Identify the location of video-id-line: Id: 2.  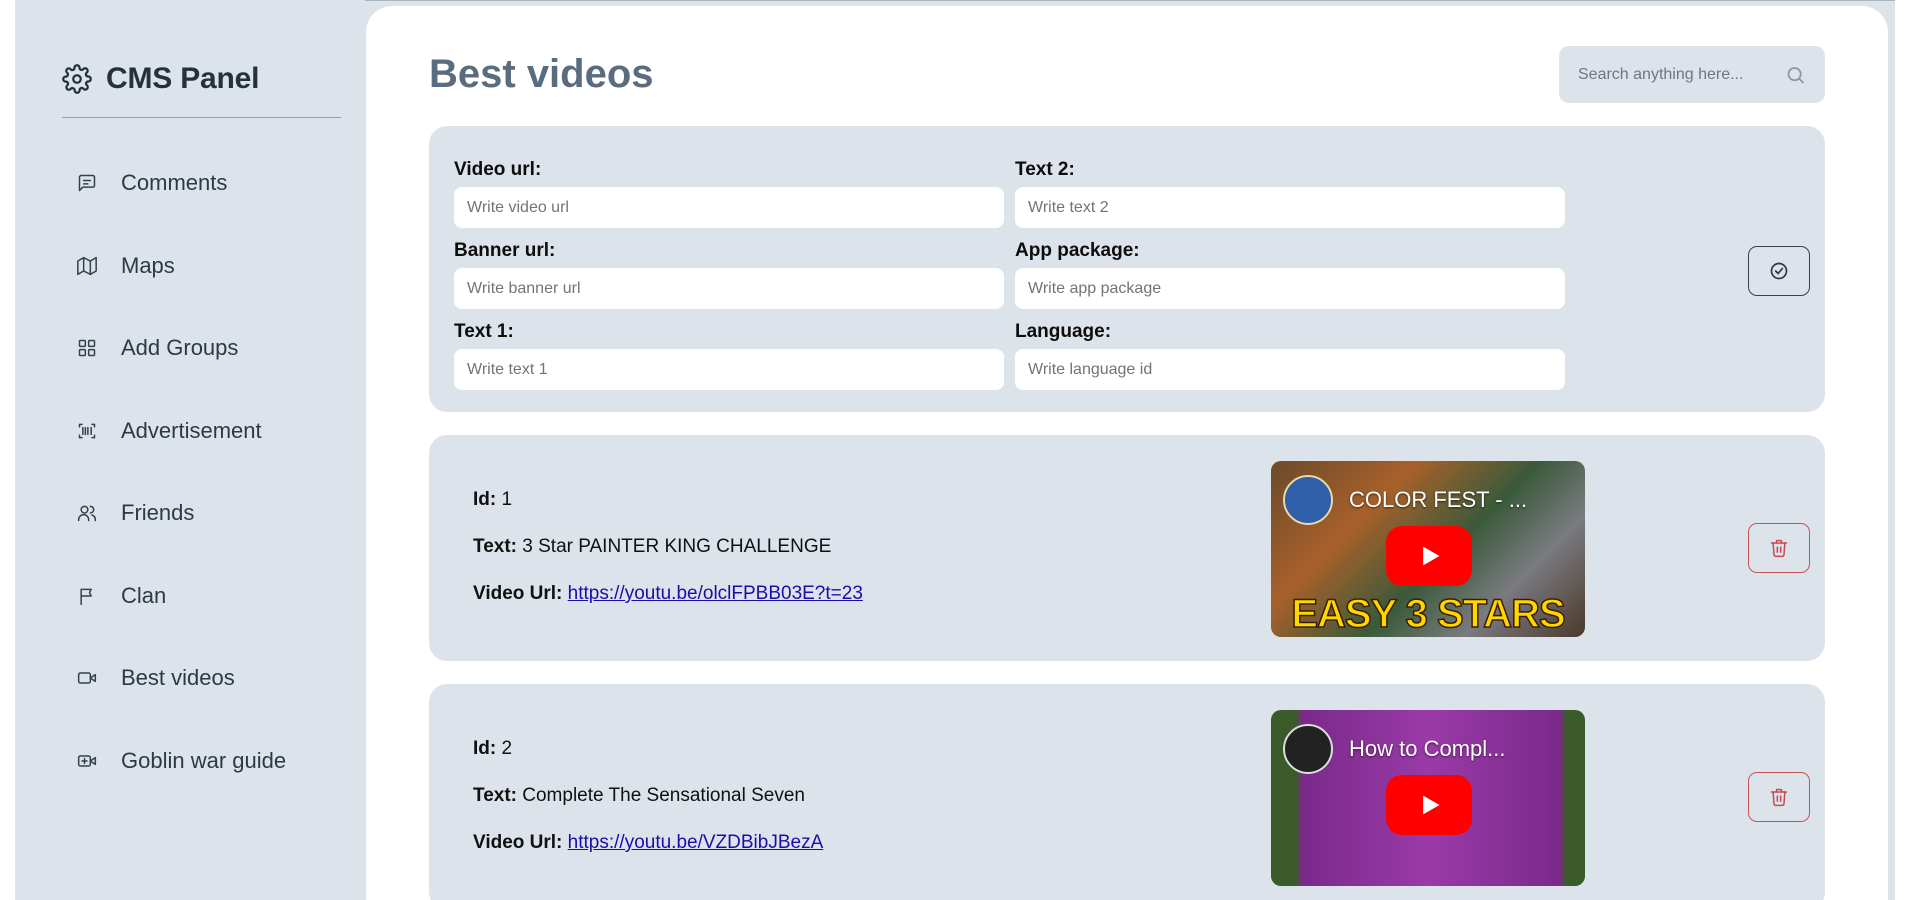
(648, 759).